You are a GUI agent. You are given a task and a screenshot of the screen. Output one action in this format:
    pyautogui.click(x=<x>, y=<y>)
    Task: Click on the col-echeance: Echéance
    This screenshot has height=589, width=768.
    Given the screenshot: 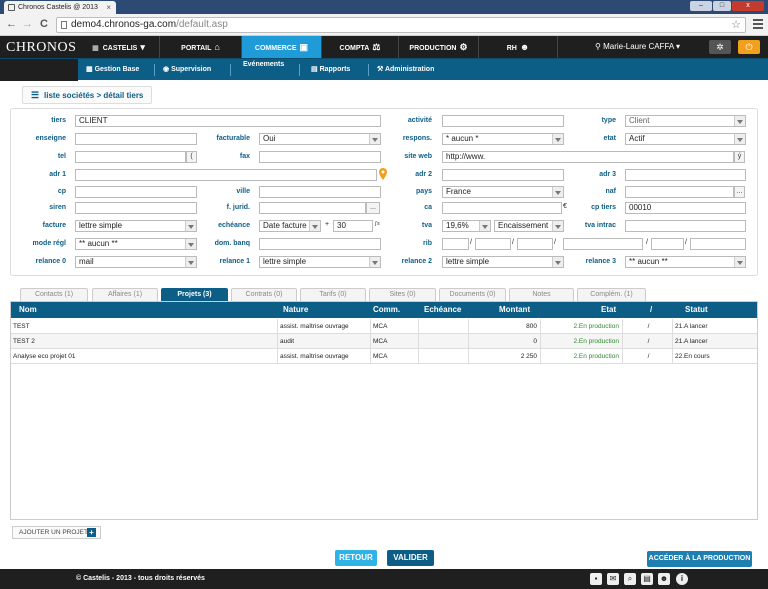 What is the action you would take?
    pyautogui.click(x=442, y=310)
    